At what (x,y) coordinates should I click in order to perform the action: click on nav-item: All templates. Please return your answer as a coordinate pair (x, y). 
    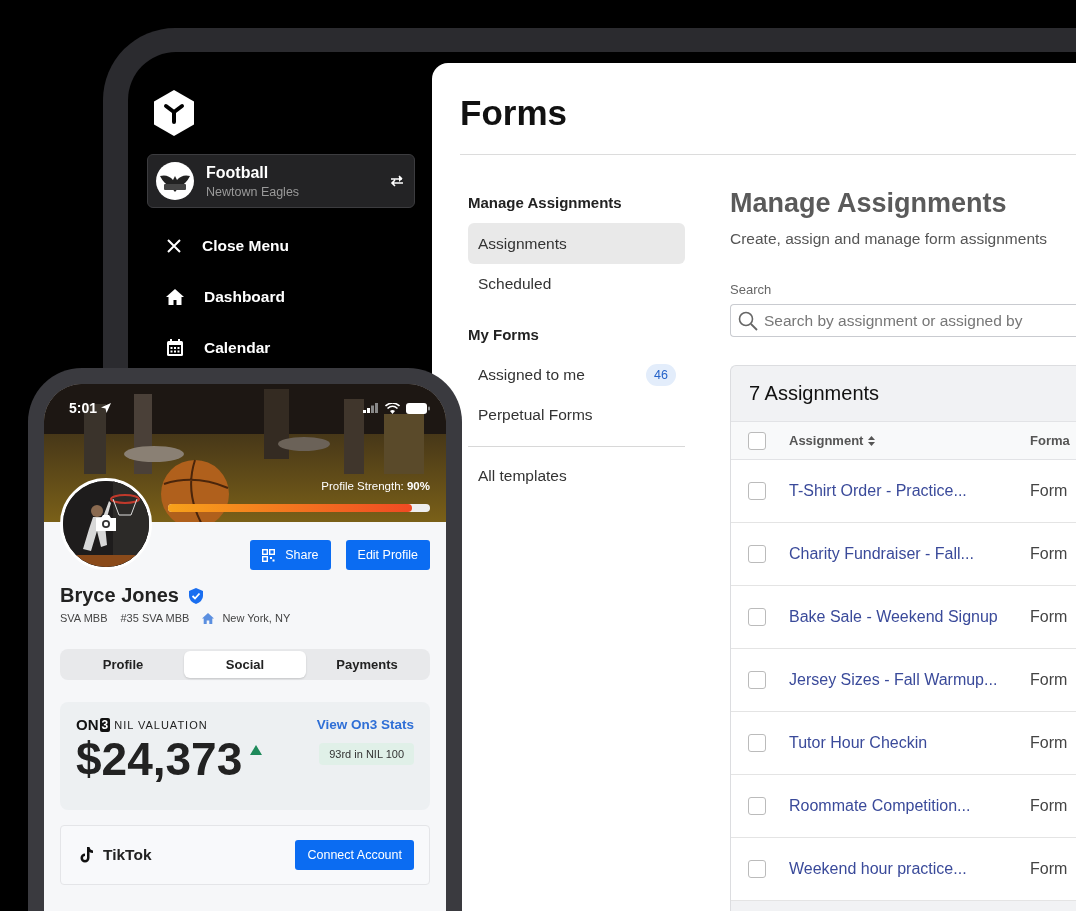
    Looking at the image, I should click on (576, 476).